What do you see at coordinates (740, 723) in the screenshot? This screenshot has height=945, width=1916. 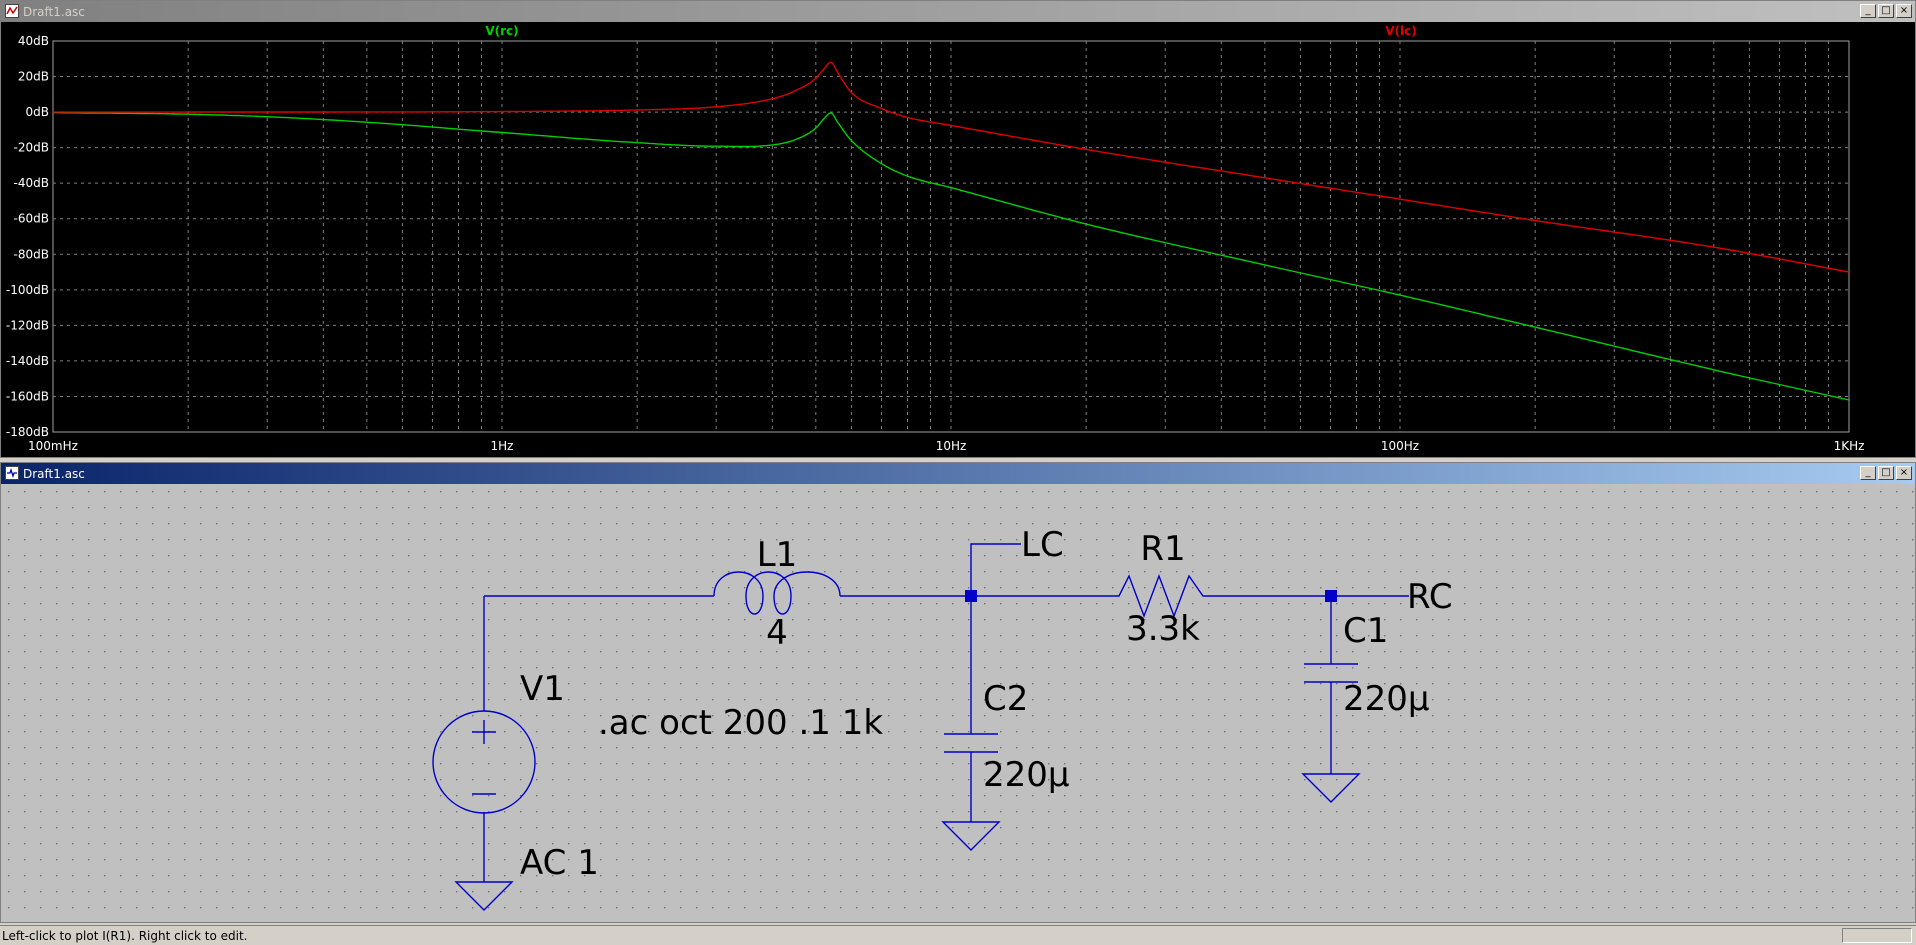 I see `spice-directive: .ac oct 200 .1 1k` at bounding box center [740, 723].